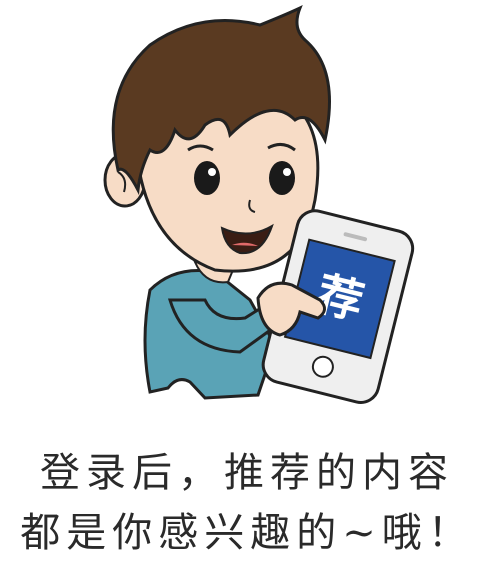  I want to click on right-eye, so click(282, 178).